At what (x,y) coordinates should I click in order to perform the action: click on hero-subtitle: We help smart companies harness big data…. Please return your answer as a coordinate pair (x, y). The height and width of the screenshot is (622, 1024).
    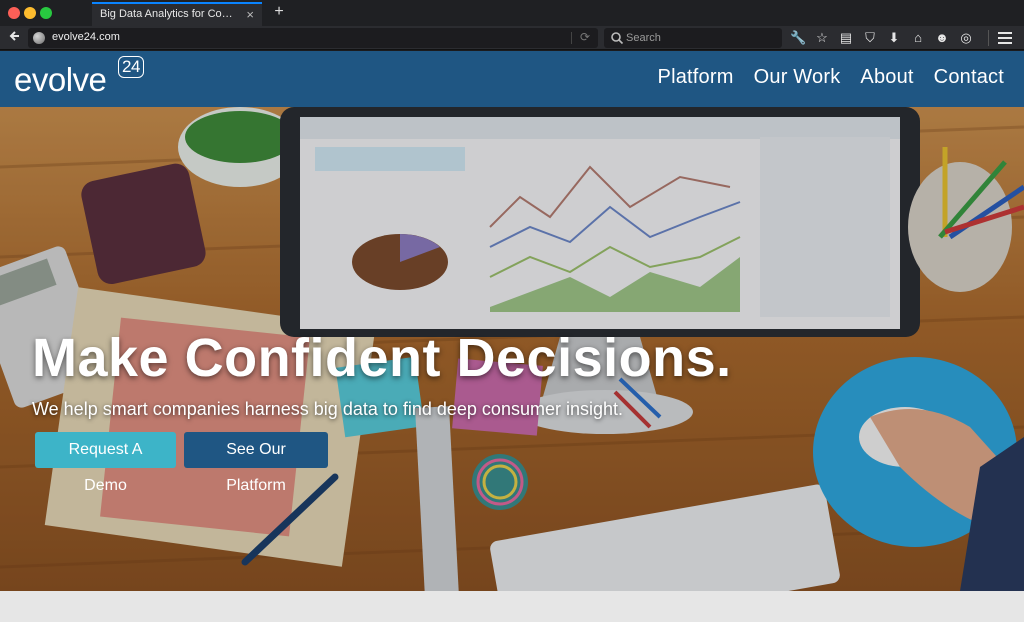
    Looking at the image, I should click on (327, 409).